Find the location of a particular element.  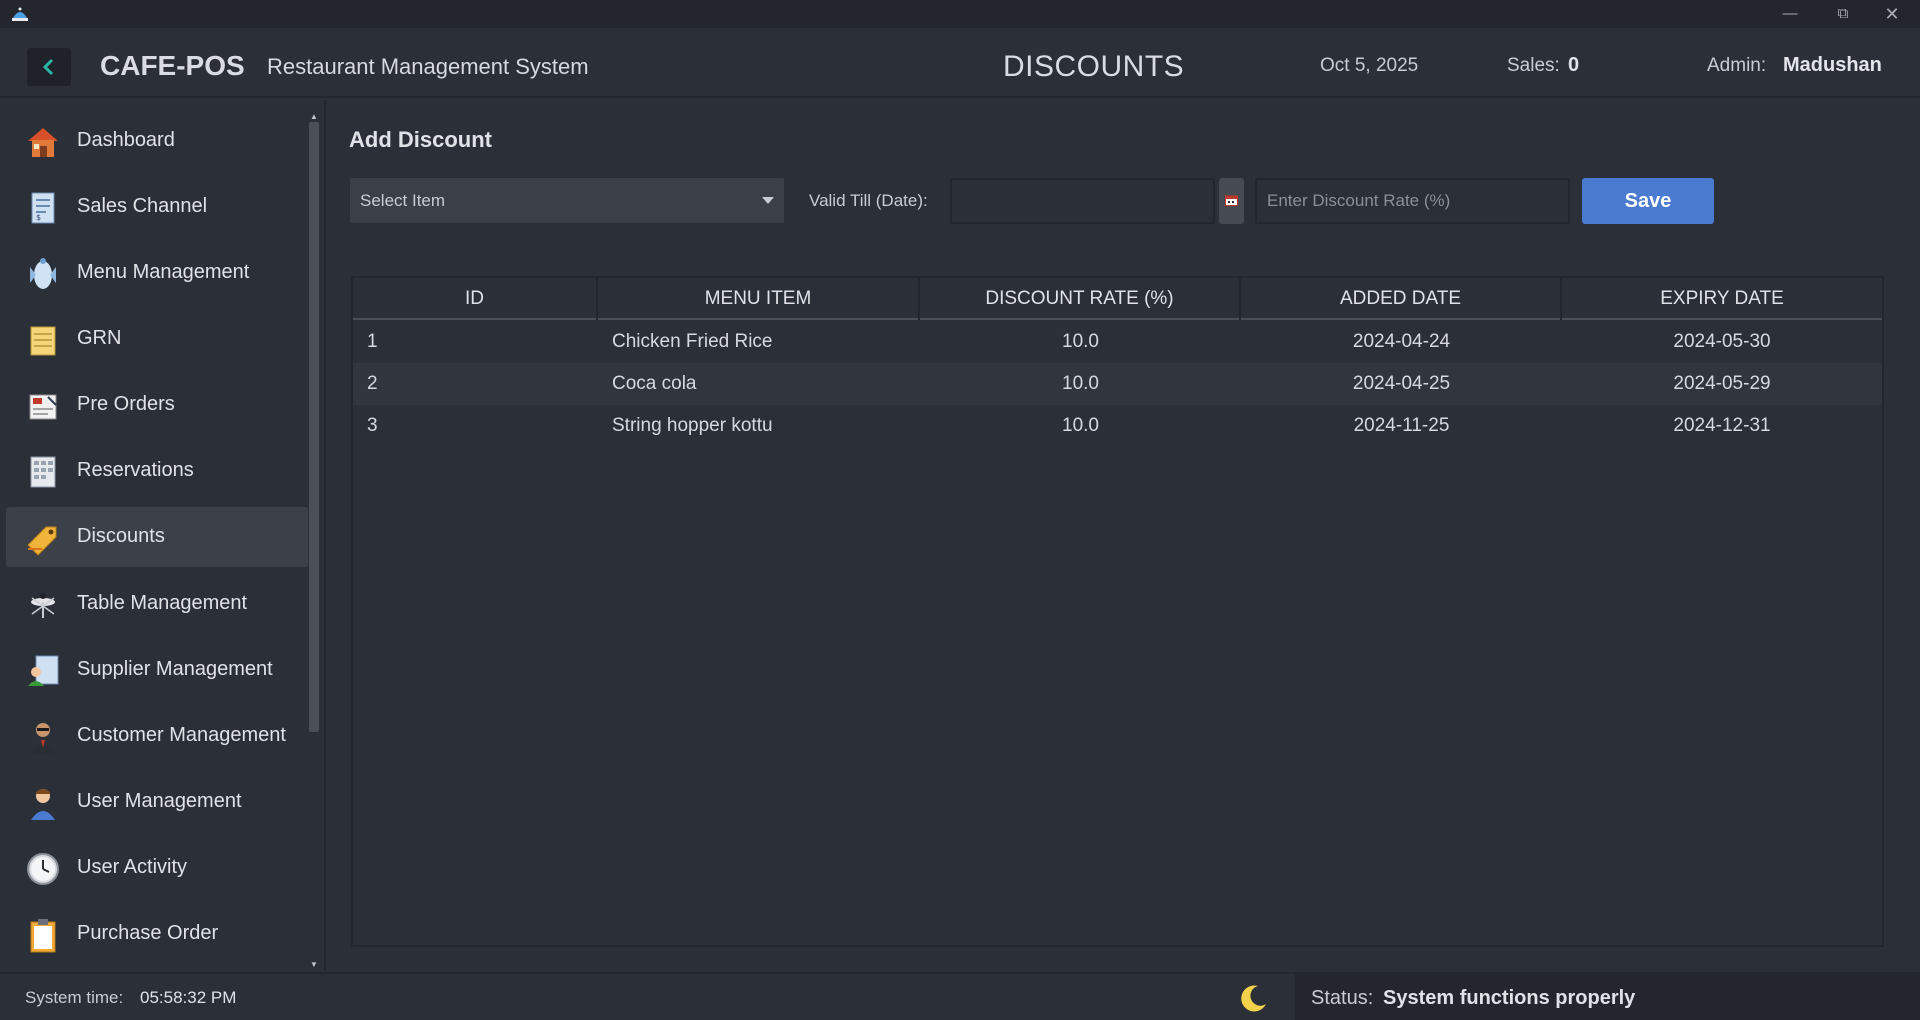

valid-till-date-field is located at coordinates (1082, 201).